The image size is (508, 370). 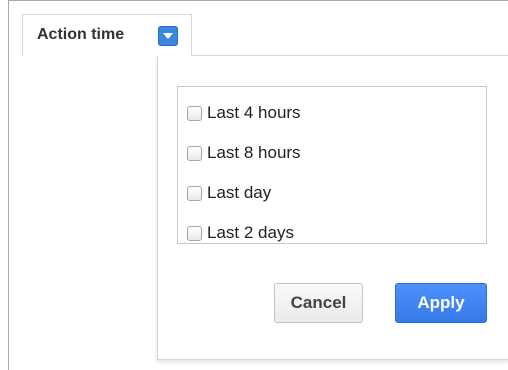 I want to click on option-last-day: Last day, so click(x=332, y=193).